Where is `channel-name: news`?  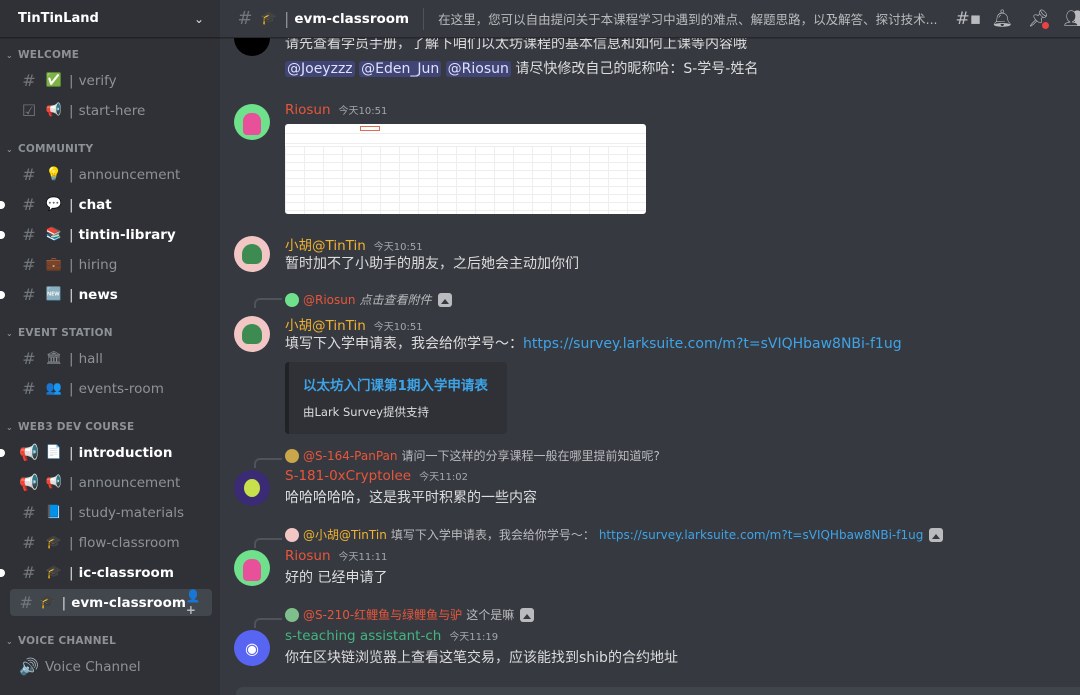 channel-name: news is located at coordinates (98, 294).